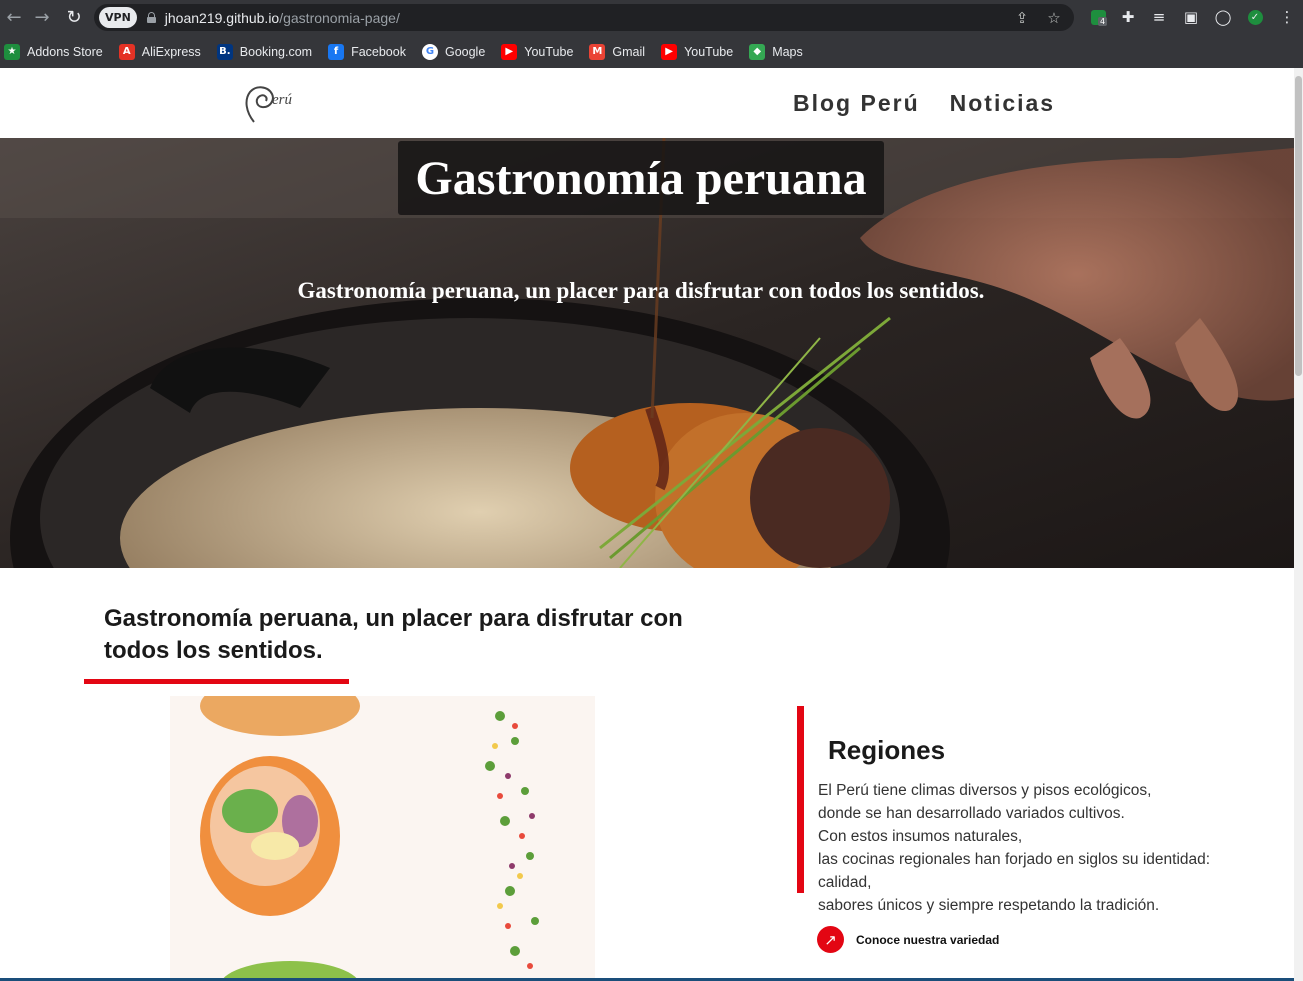 Image resolution: width=1303 pixels, height=981 pixels. I want to click on bookmark-aliexpress: A AliExpress, so click(159, 51).